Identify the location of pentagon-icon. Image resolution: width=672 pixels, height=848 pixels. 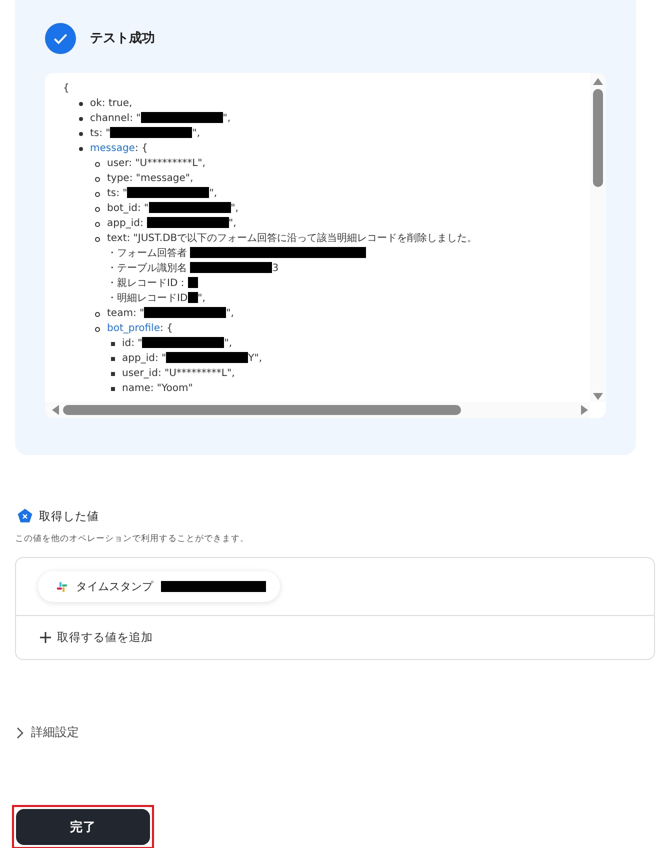
(25, 516).